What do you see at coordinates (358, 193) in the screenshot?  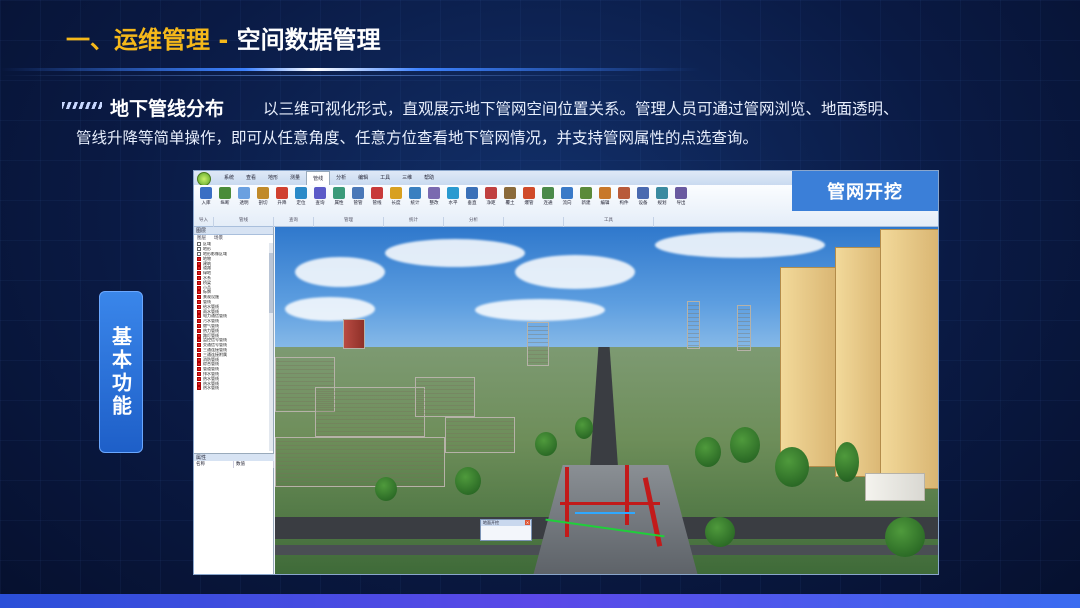 I see `pipe-pipe-icon` at bounding box center [358, 193].